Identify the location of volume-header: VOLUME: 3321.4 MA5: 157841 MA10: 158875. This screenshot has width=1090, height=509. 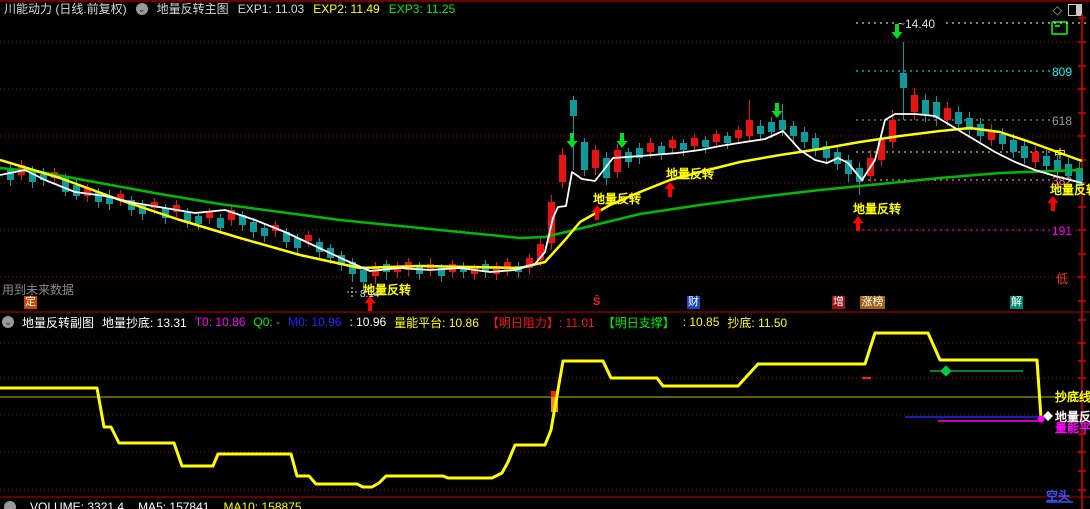
(153, 504).